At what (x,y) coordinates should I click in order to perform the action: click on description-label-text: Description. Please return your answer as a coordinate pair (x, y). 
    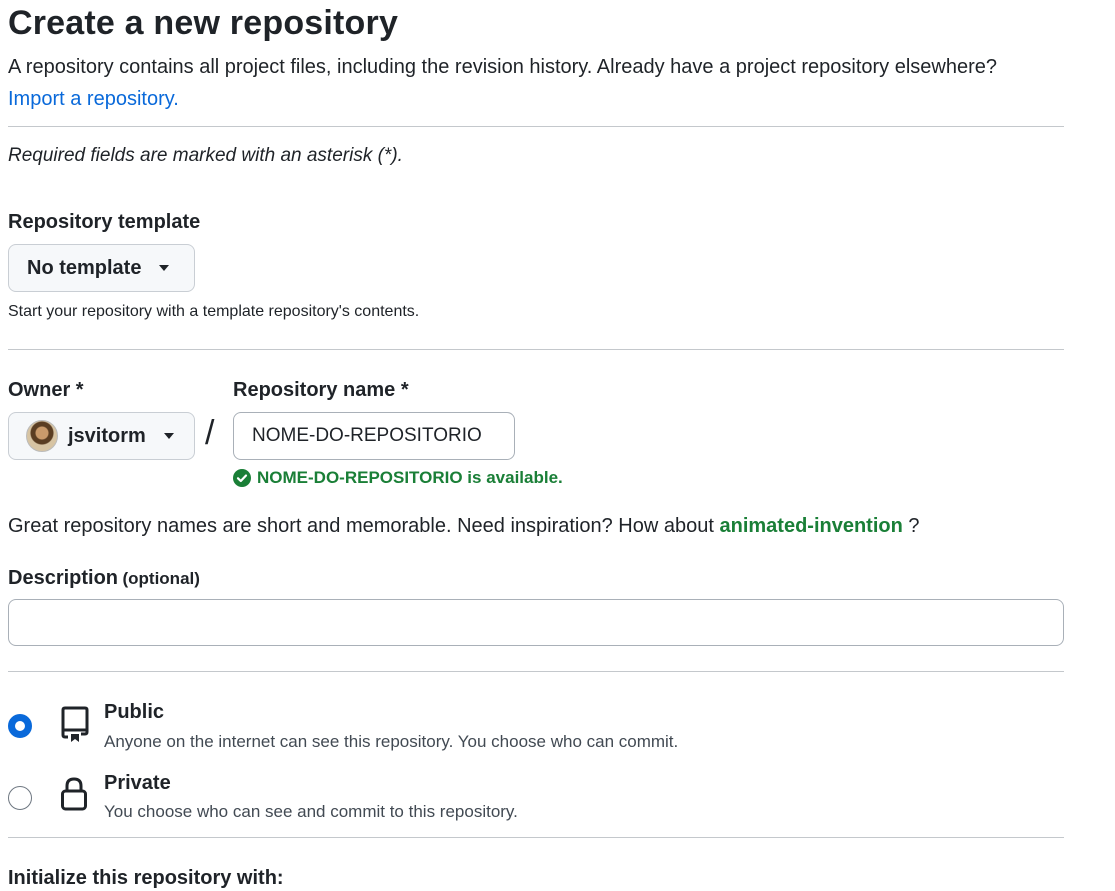
    Looking at the image, I should click on (63, 578).